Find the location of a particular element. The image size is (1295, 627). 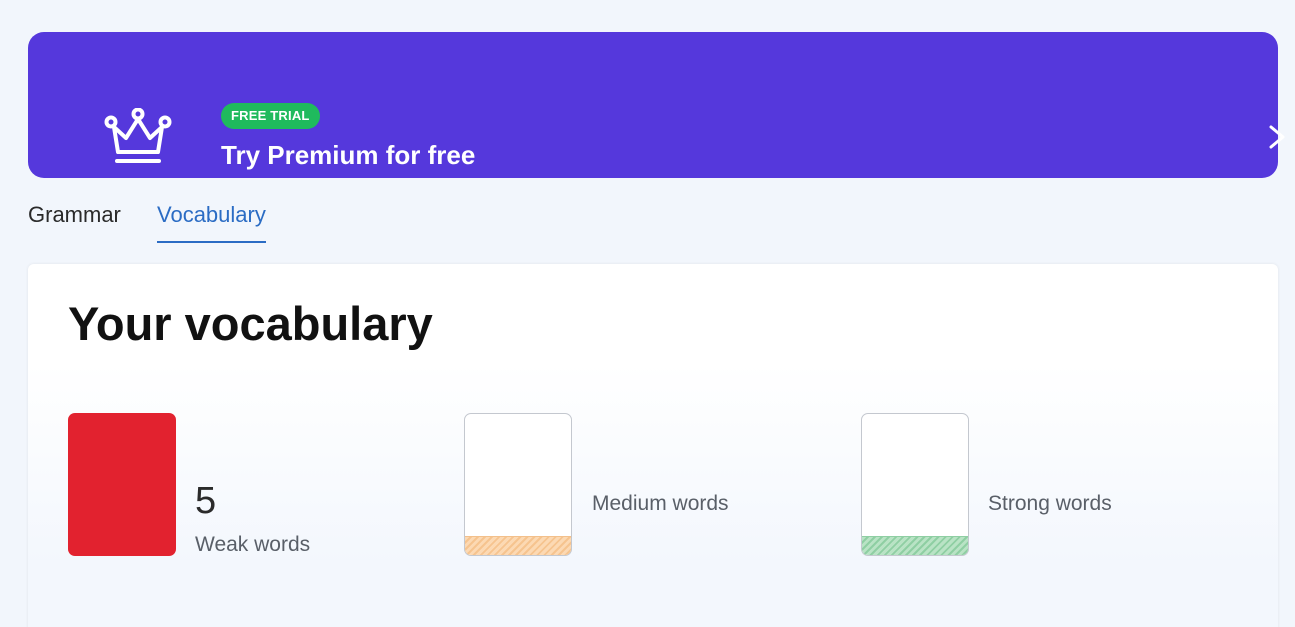

medium-words-card is located at coordinates (518, 484).